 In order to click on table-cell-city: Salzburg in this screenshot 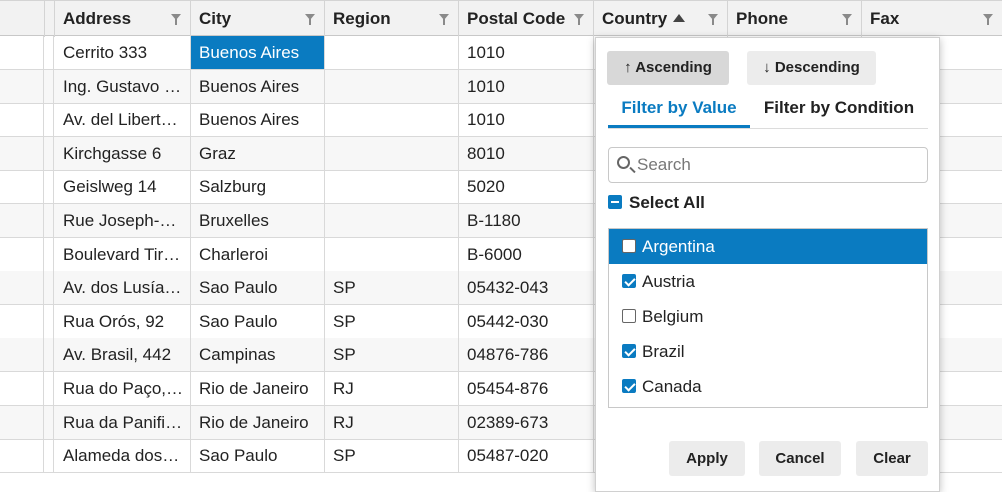, I will do `click(258, 187)`.